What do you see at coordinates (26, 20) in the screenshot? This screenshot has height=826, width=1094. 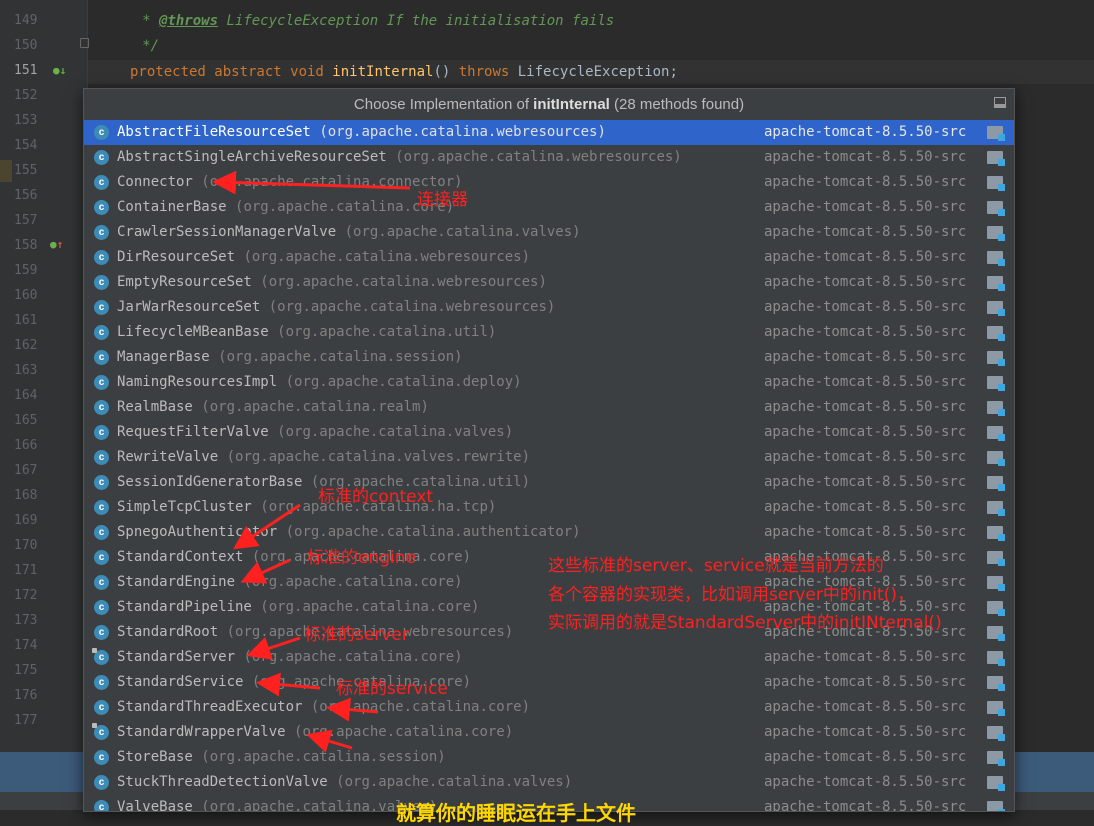 I see `line-number: 149` at bounding box center [26, 20].